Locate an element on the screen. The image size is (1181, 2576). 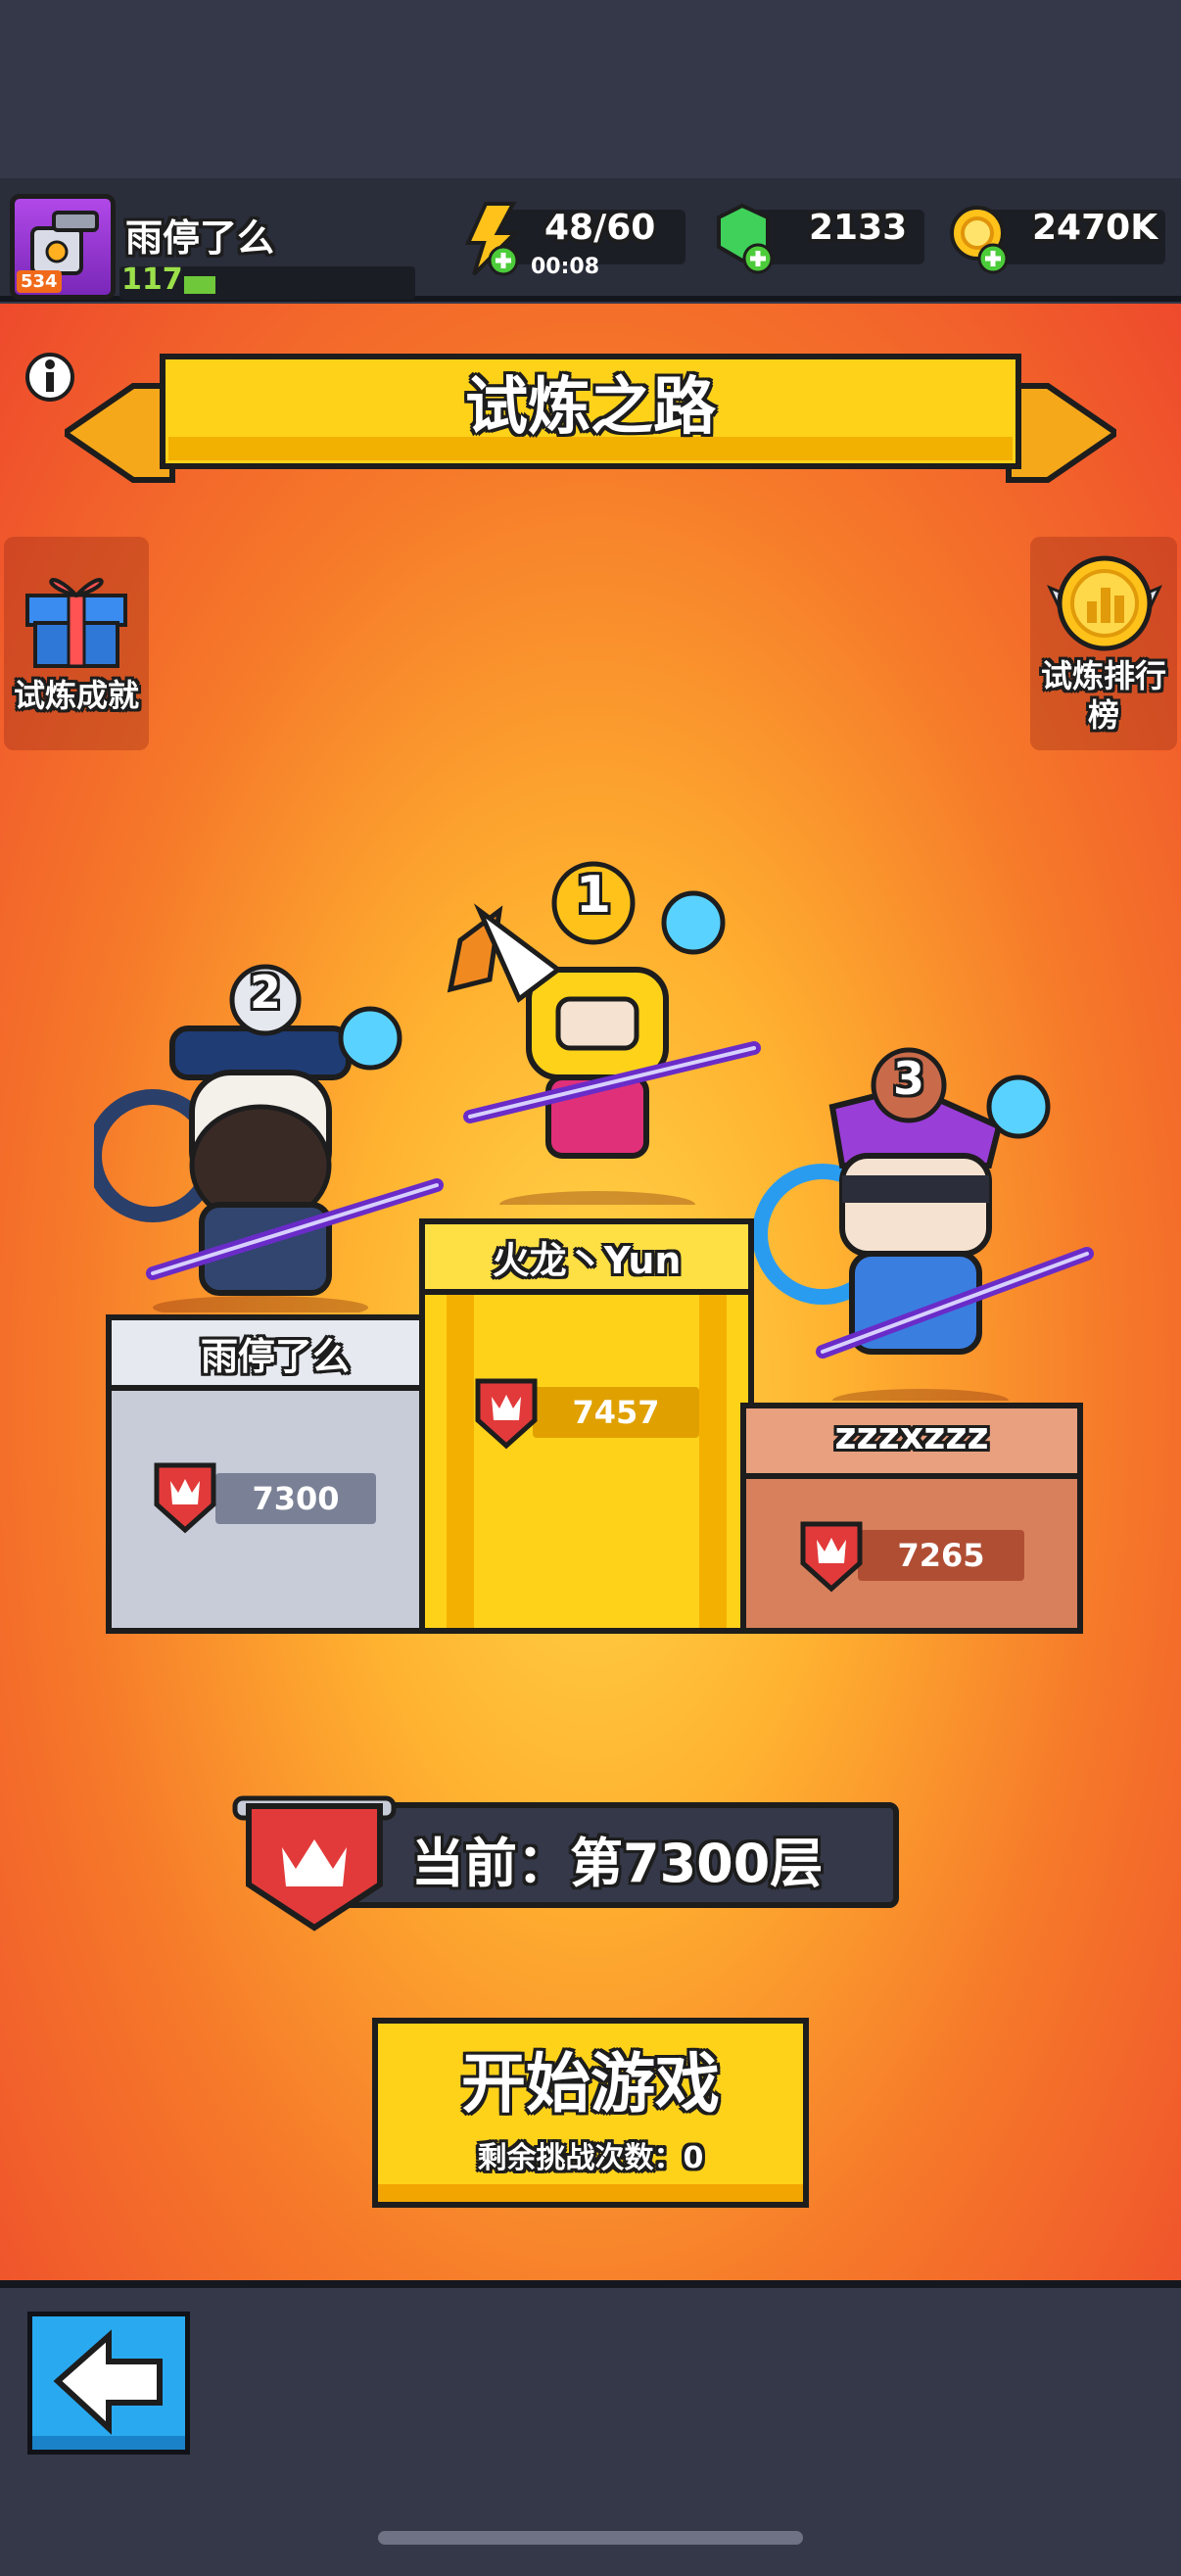
status-bar-area is located at coordinates (590, 90).